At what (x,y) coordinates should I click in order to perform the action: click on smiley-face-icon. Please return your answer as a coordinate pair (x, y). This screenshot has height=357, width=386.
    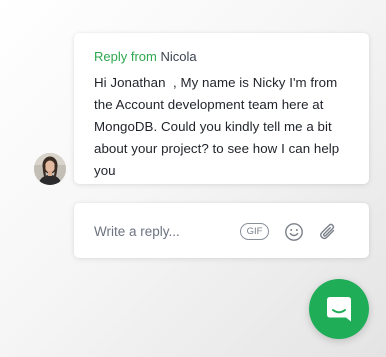
    Looking at the image, I should click on (294, 232).